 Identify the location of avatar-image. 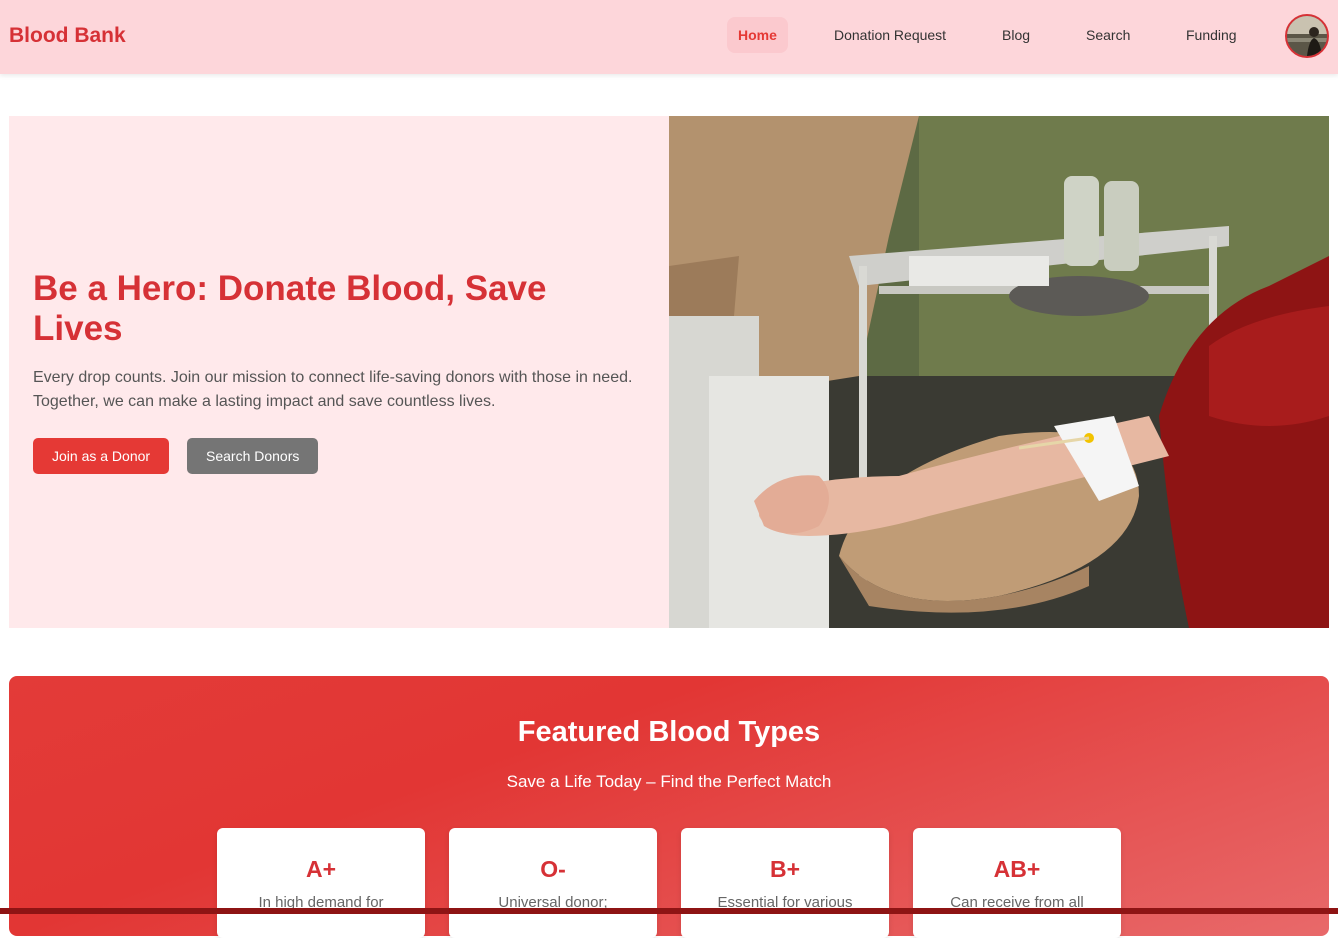
(1307, 36).